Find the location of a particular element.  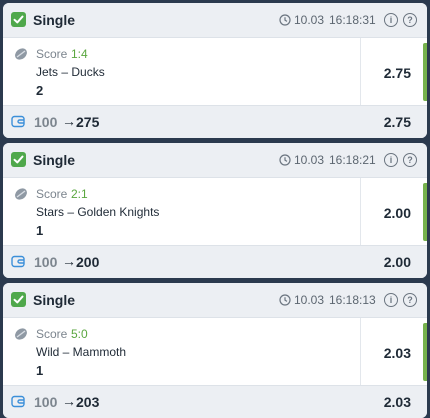

payout-amount: 275 is located at coordinates (88, 122).